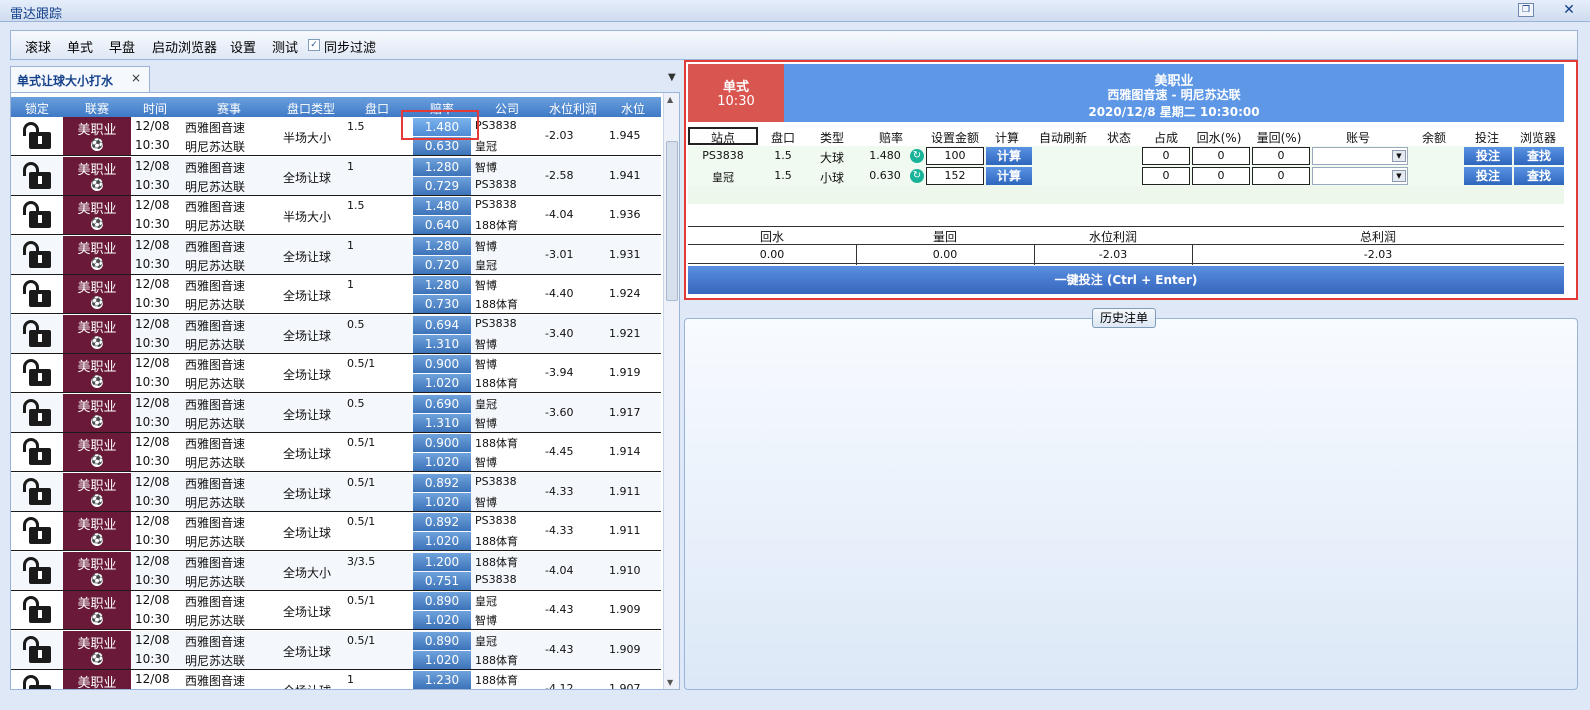 The image size is (1590, 710). I want to click on row-odds-2: 0.730, so click(442, 304).